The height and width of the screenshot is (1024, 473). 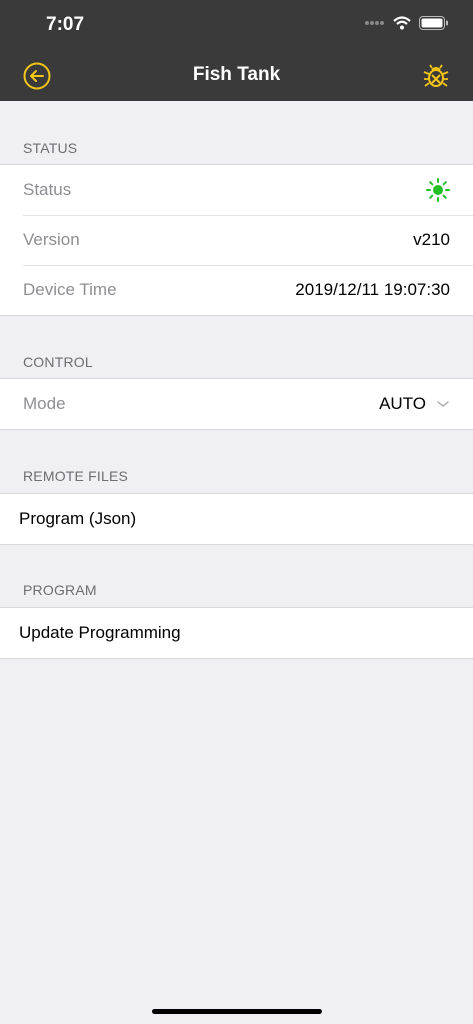 I want to click on status-time: 7:07, so click(x=65, y=24).